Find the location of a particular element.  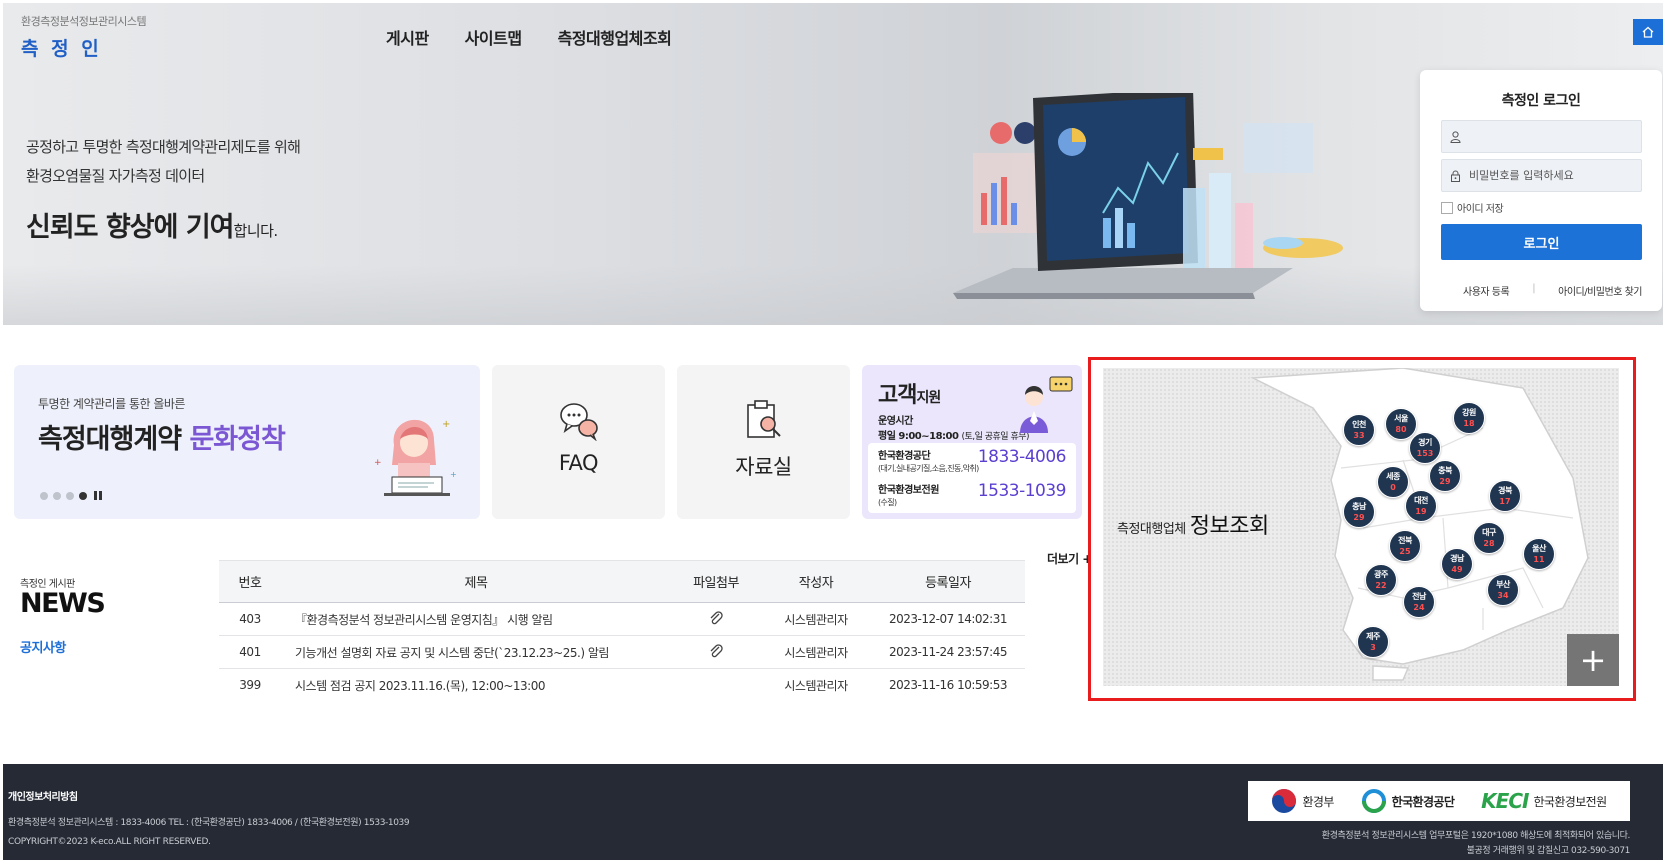

region-count: 49 is located at coordinates (1457, 569).